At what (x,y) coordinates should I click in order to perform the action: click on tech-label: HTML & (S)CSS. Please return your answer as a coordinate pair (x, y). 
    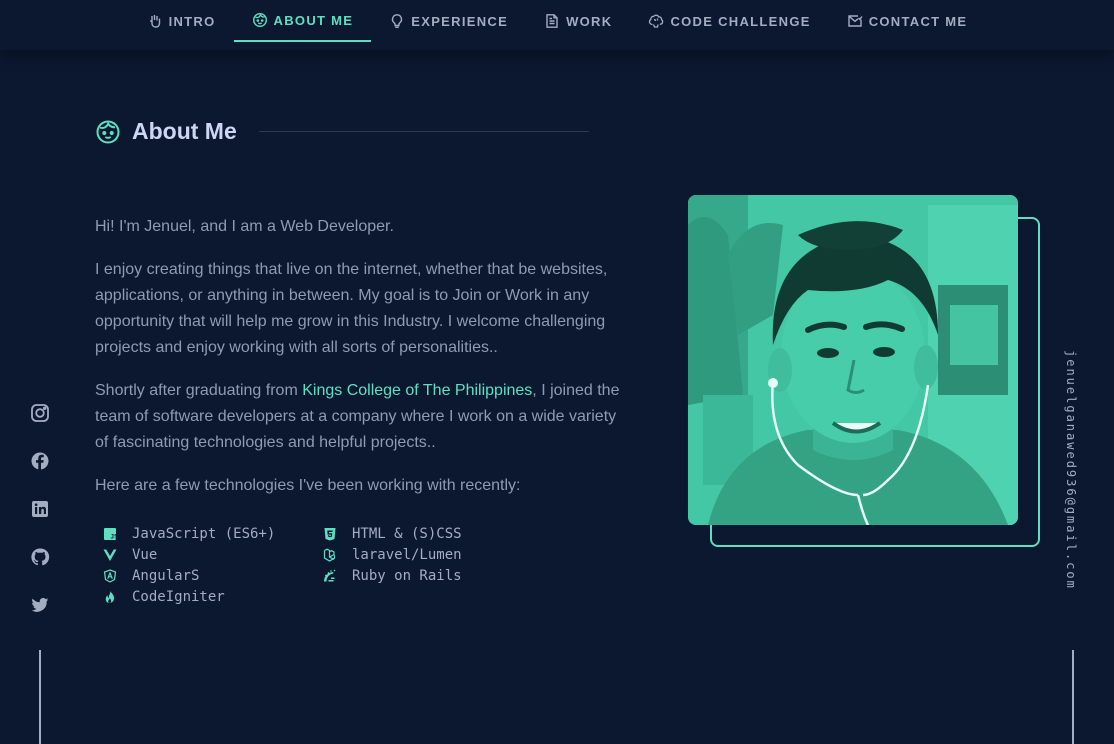
    Looking at the image, I should click on (407, 533).